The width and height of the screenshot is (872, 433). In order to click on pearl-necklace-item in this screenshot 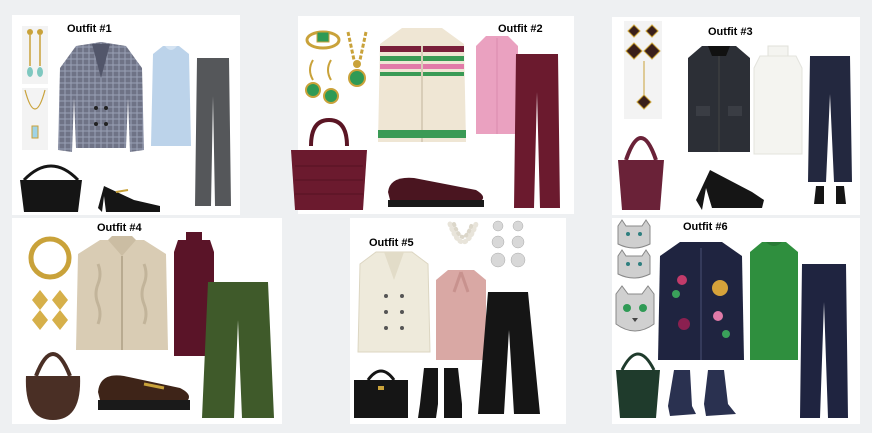, I will do `click(463, 241)`.